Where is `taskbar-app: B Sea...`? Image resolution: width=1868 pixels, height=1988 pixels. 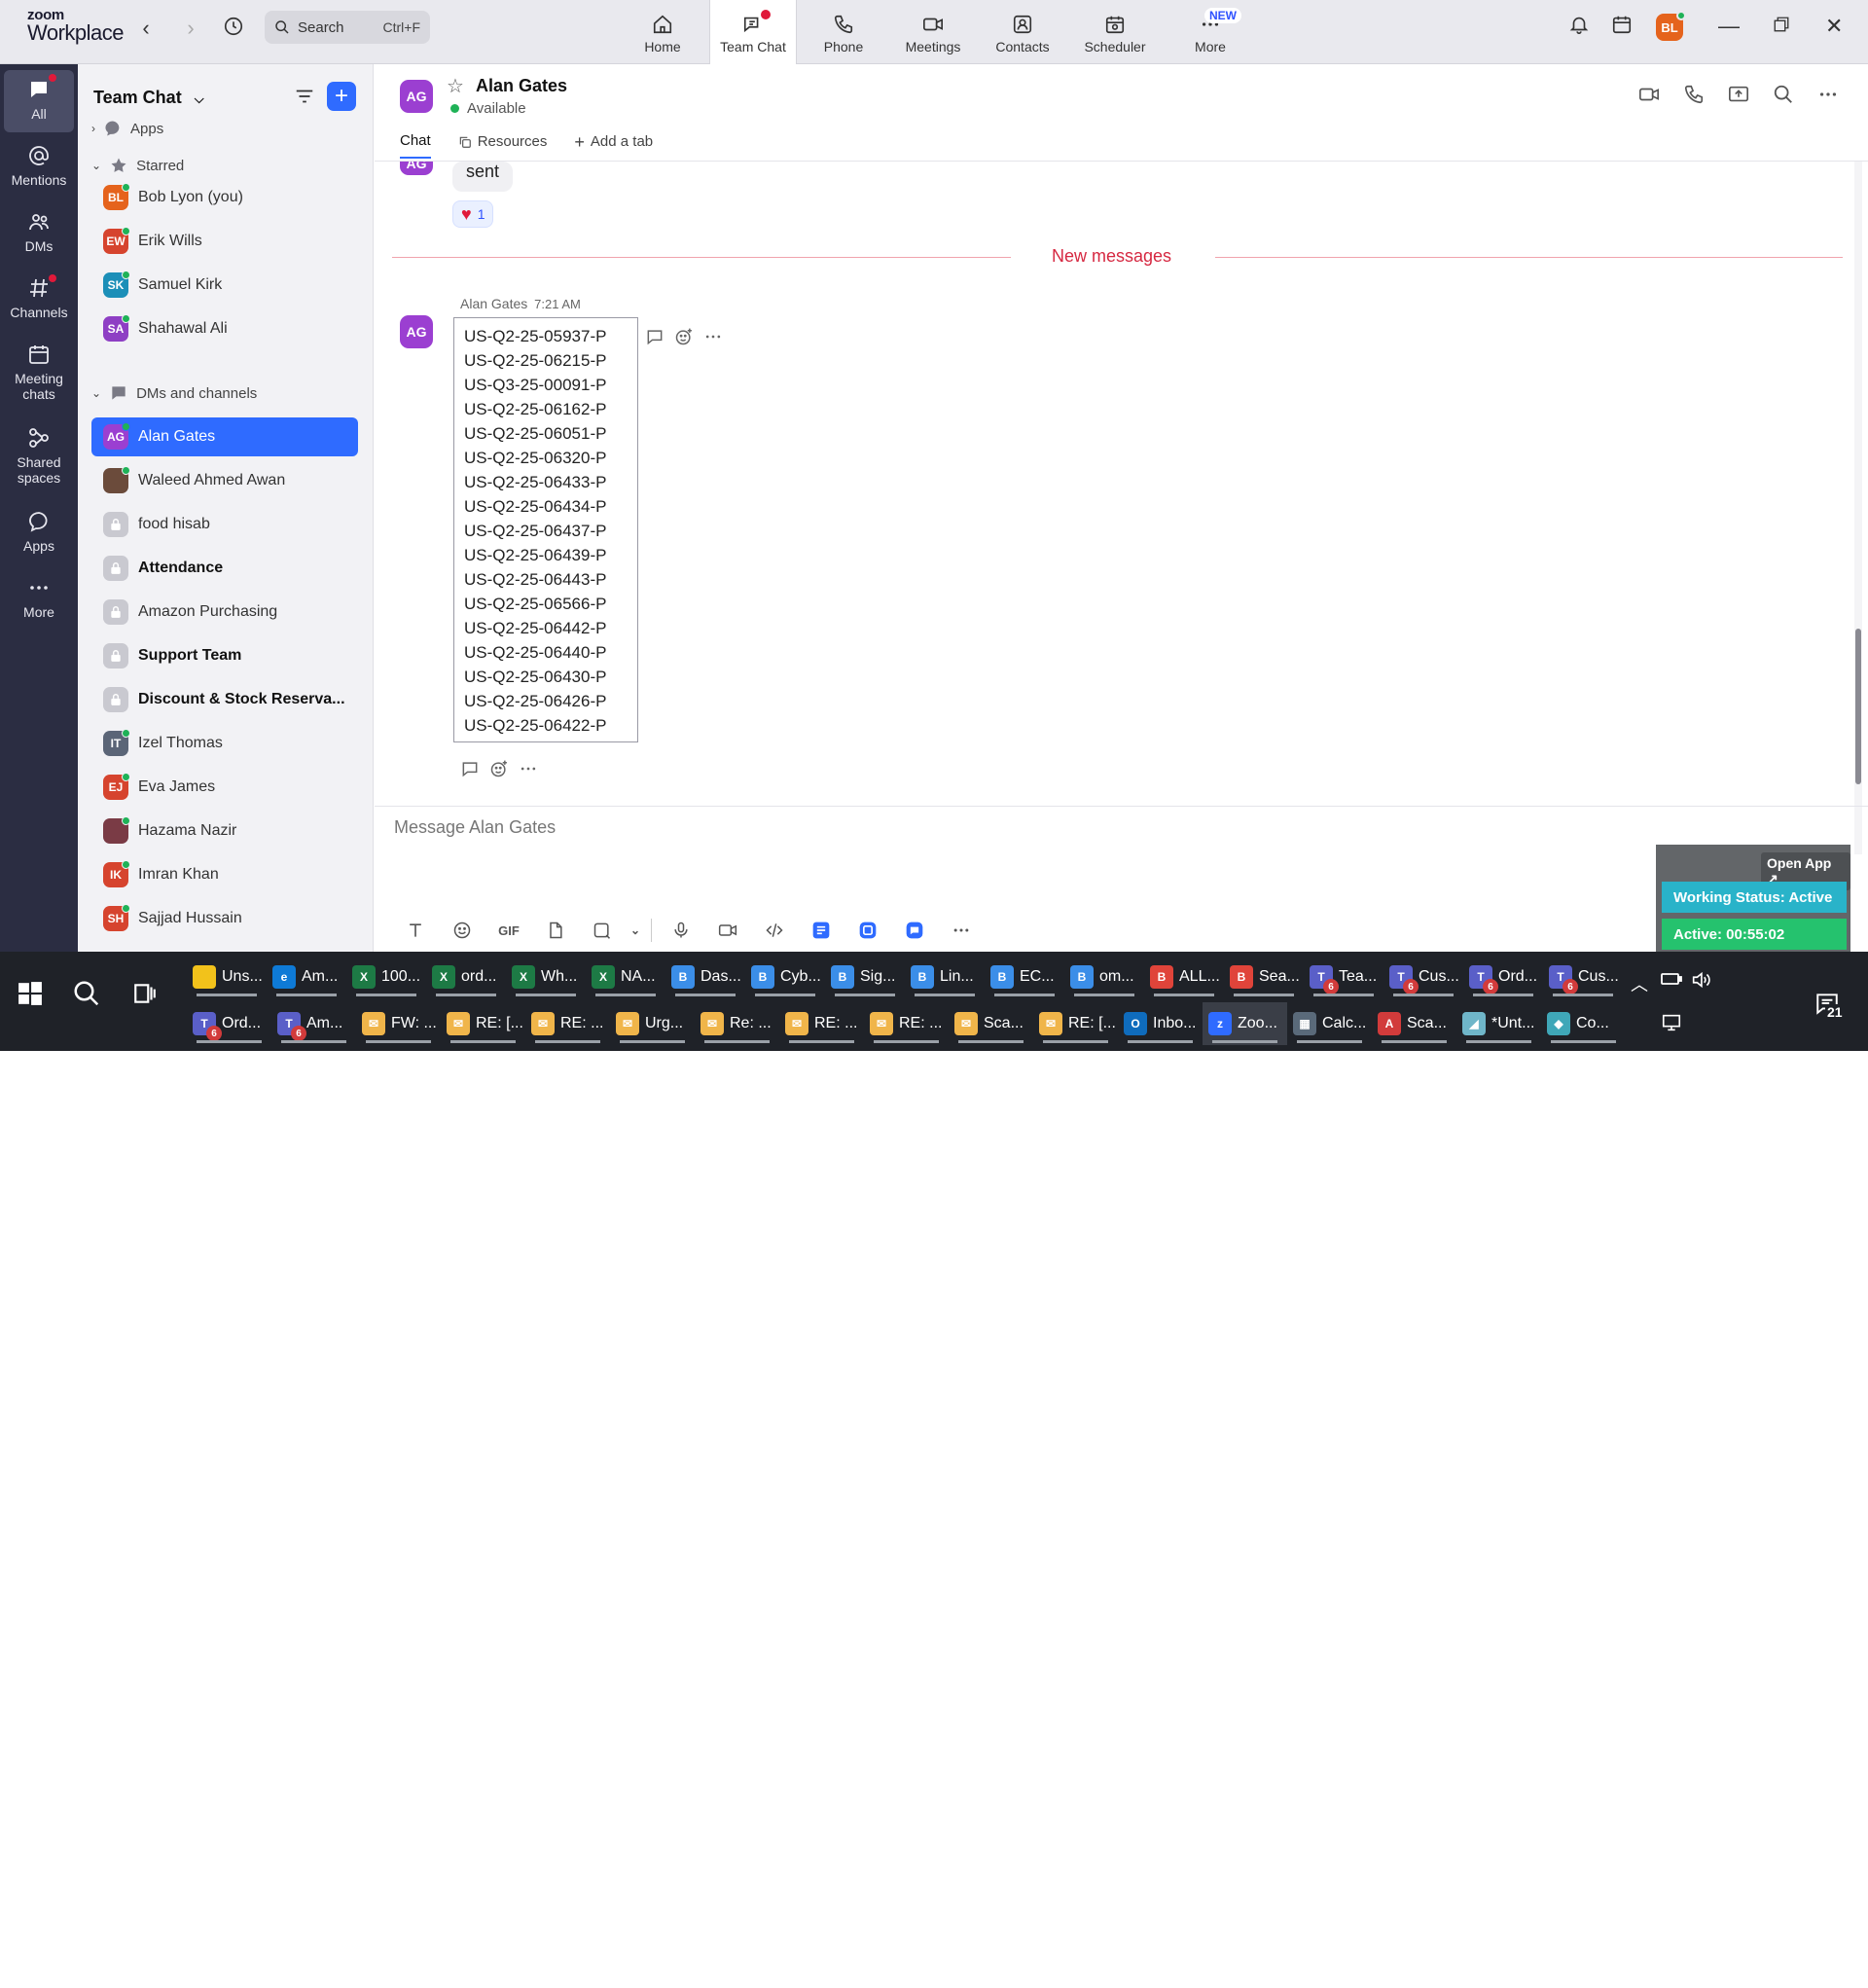 taskbar-app: B Sea... is located at coordinates (1264, 977).